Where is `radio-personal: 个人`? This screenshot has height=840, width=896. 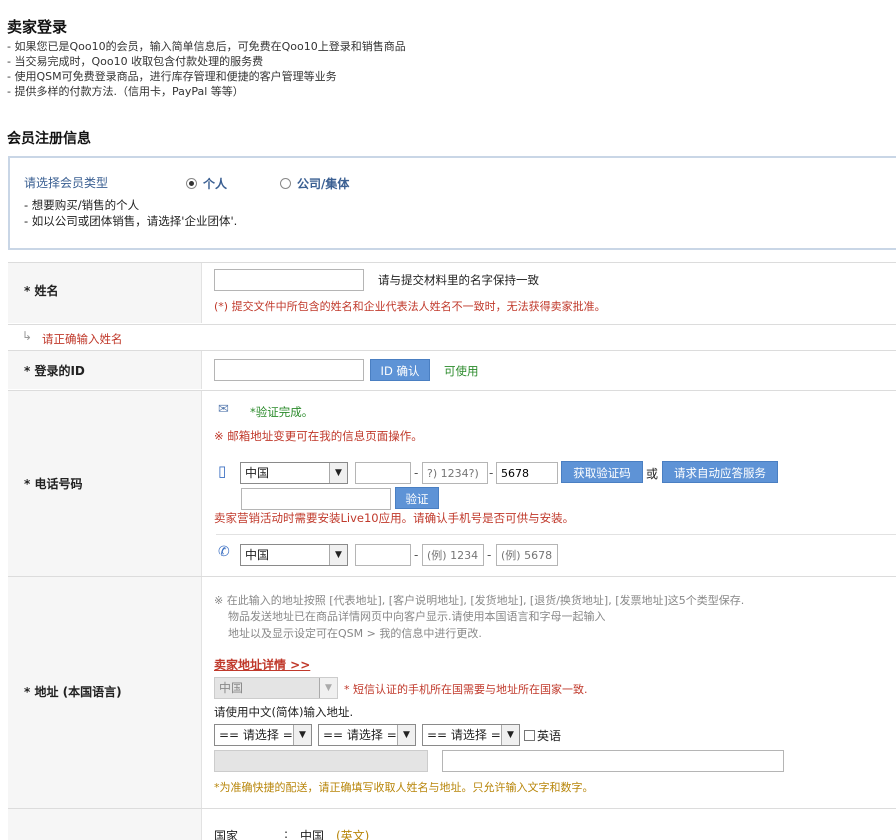
radio-personal: 个人 is located at coordinates (206, 183).